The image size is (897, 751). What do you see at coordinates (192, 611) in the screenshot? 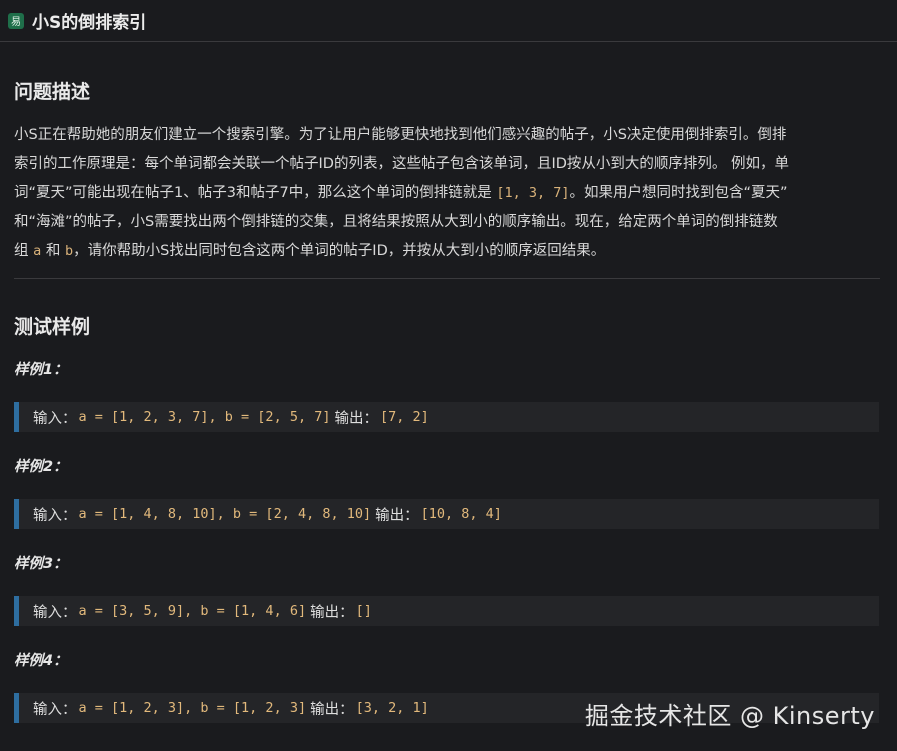
I see `sample-input: a = [3, 5, 9], b = [1, 4, 6]` at bounding box center [192, 611].